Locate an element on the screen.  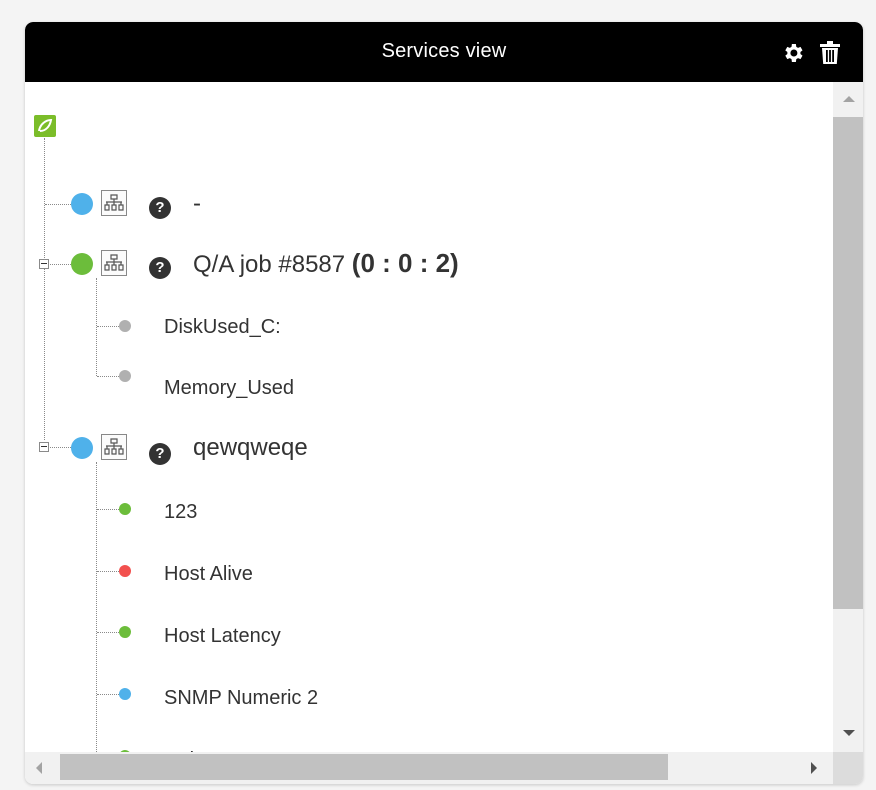
vertical-scrollbar is located at coordinates (848, 417).